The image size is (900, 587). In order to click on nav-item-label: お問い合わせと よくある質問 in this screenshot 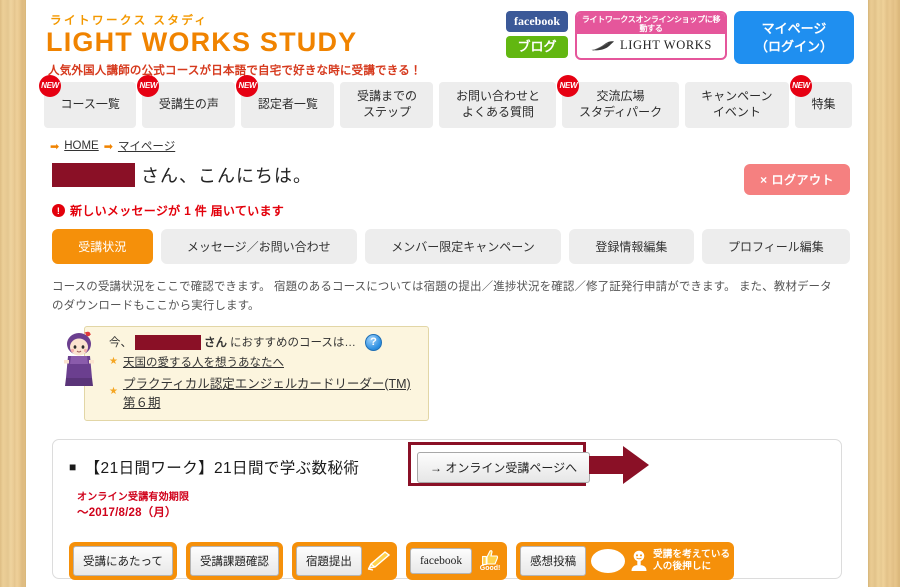, I will do `click(497, 104)`.